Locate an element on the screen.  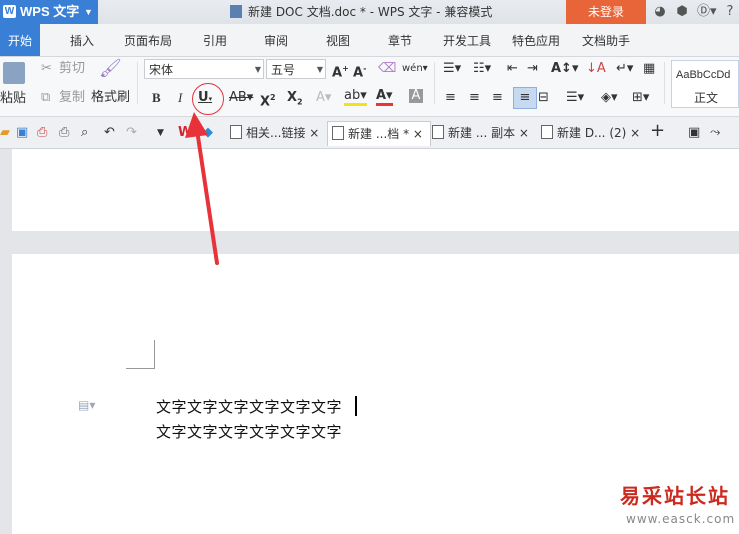
increase-indent-icon: ⇥ is located at coordinates (532, 69).